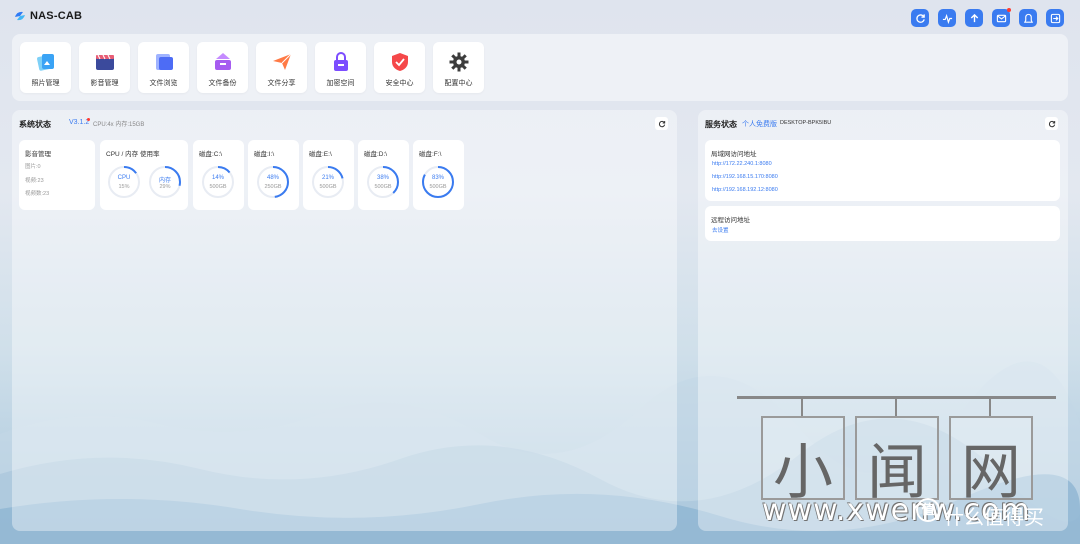 The width and height of the screenshot is (1080, 544). I want to click on memory-usage-ring: 内存 29%, so click(165, 182).